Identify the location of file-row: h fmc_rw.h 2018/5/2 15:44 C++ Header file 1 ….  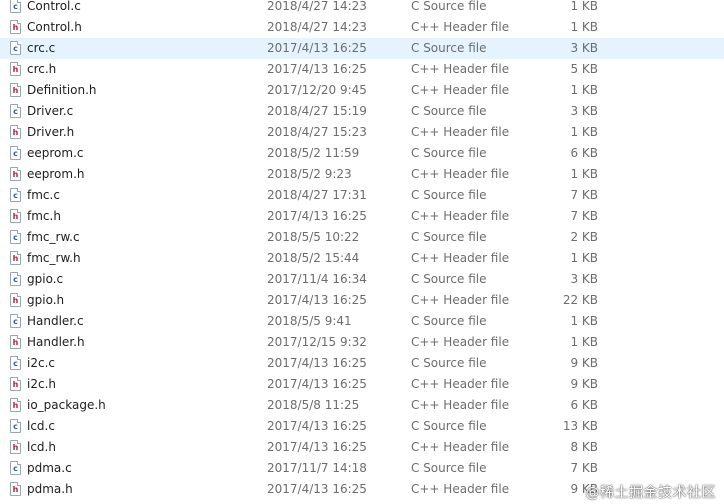
(362, 258).